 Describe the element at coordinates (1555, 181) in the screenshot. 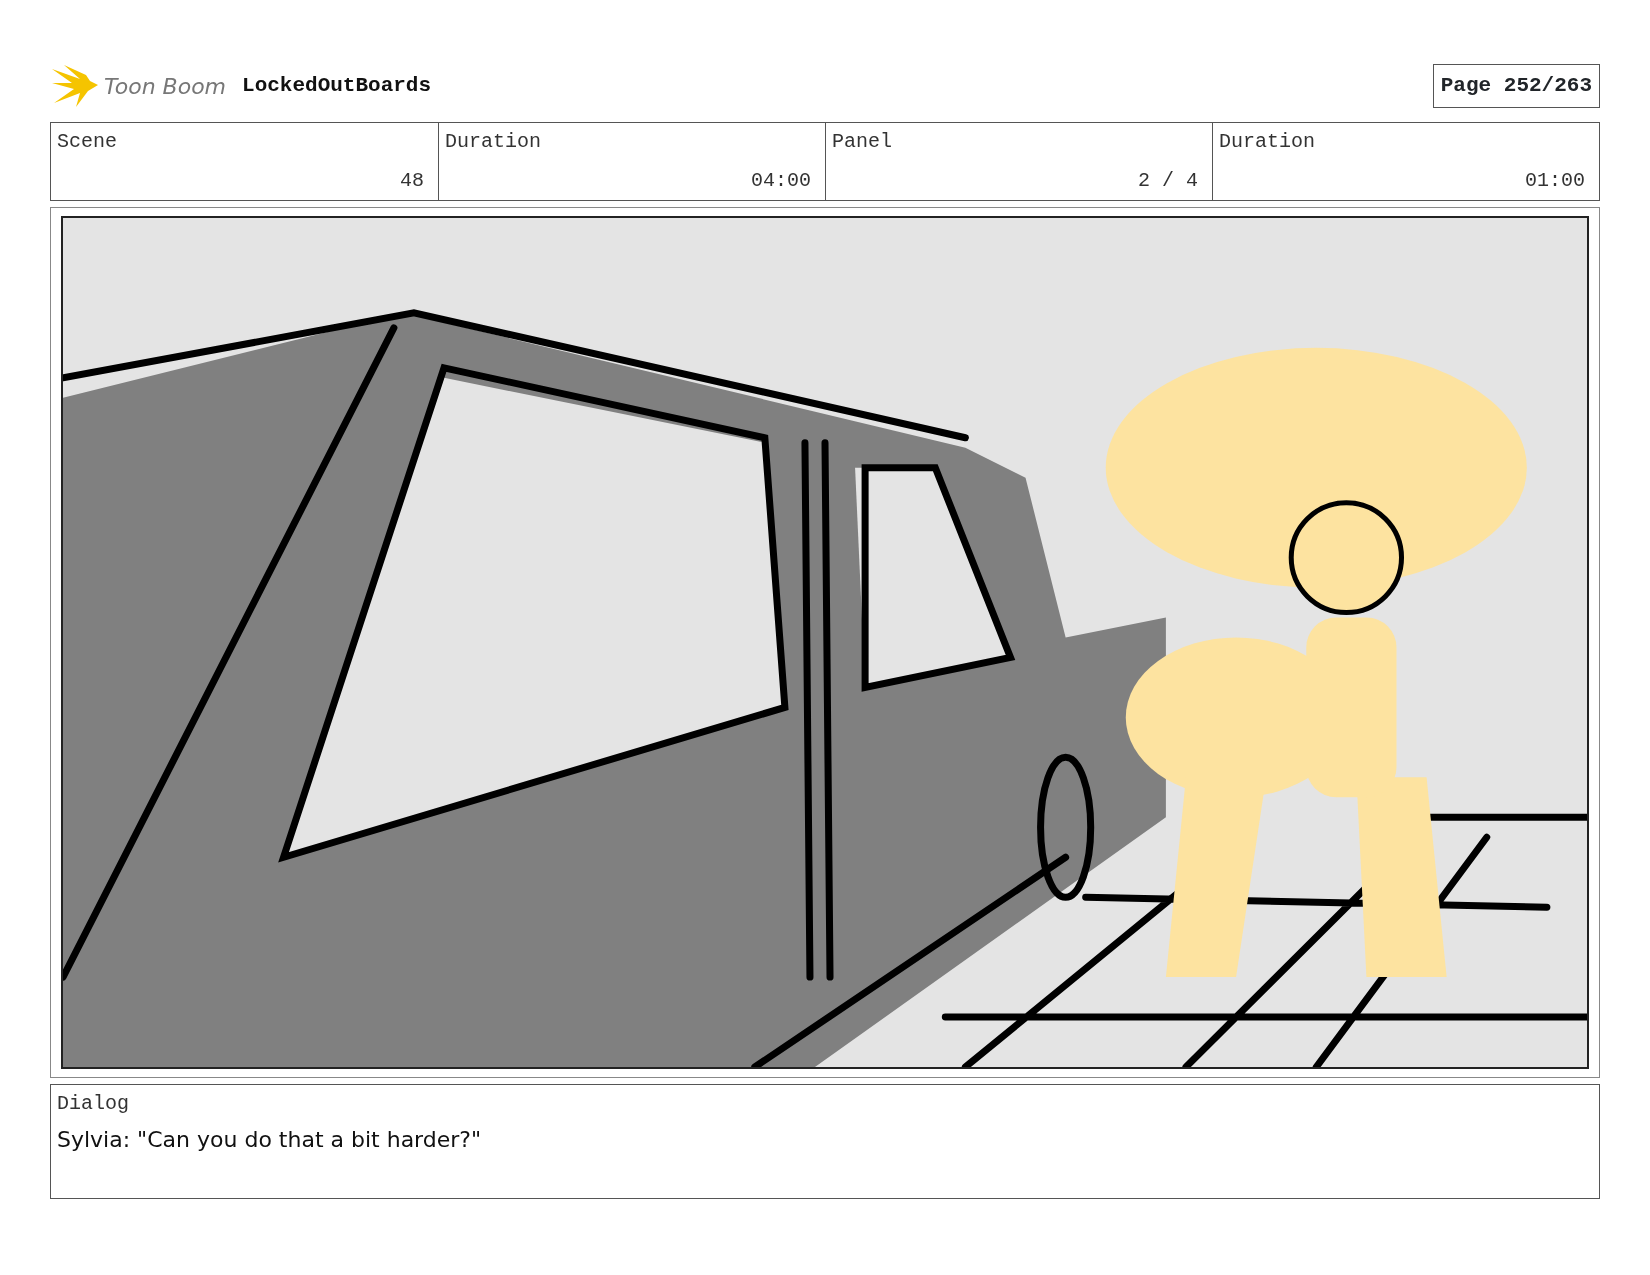

I see `field-value: 01:00` at that location.